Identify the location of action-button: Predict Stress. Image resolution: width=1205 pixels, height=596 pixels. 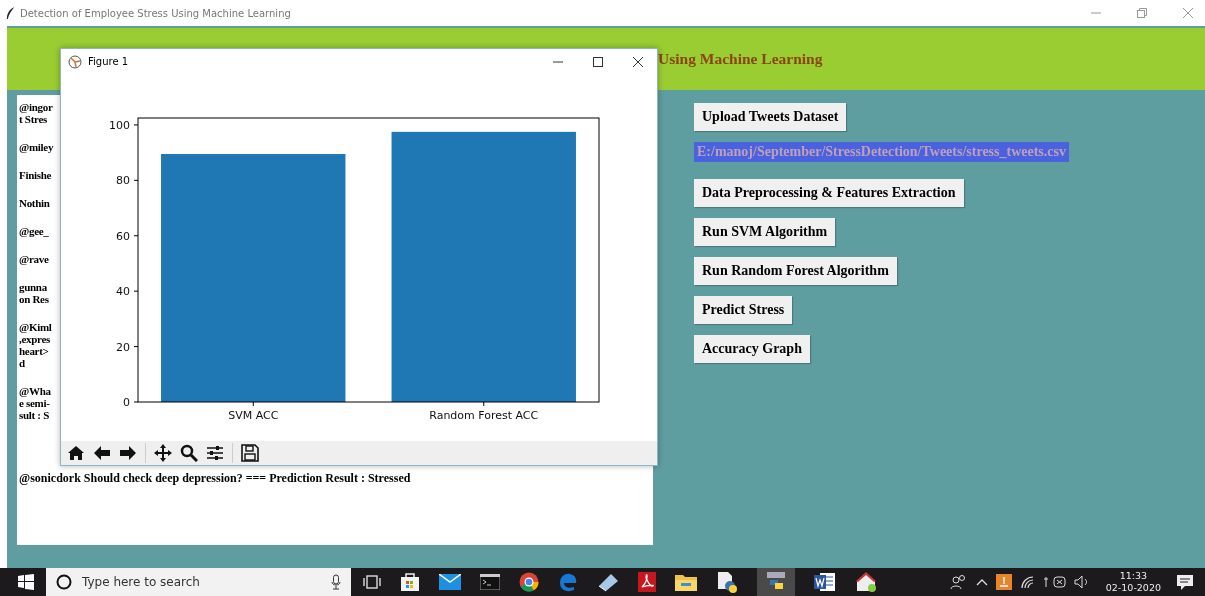
(743, 310).